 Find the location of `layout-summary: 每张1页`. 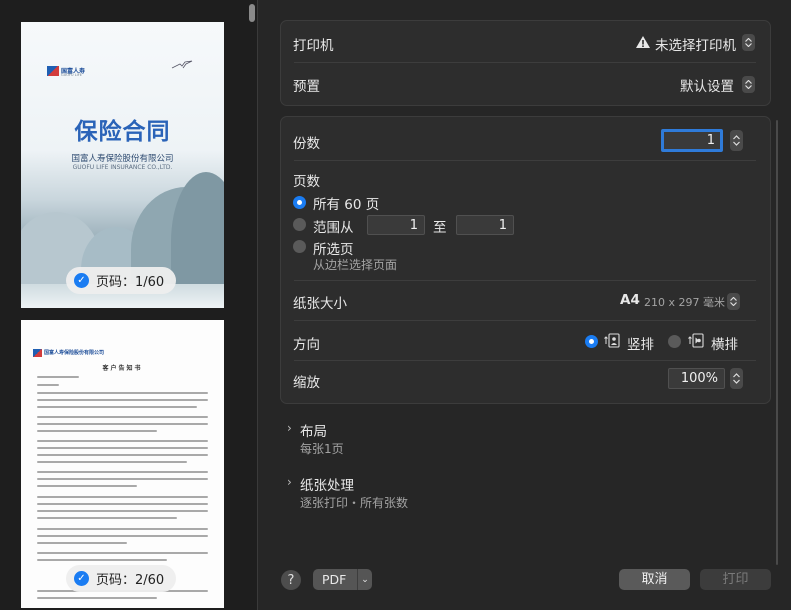

layout-summary: 每张1页 is located at coordinates (322, 449).